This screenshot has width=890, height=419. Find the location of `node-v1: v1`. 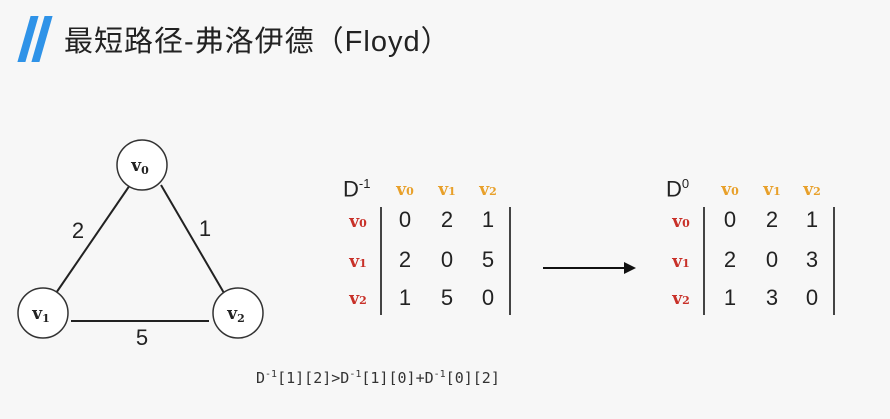

node-v1: v1 is located at coordinates (43, 313).